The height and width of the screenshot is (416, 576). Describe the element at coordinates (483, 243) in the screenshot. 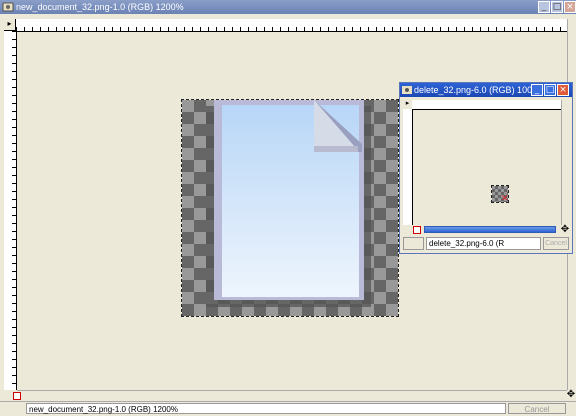

I see `status-text: delete_32.png-6.0 (R` at that location.